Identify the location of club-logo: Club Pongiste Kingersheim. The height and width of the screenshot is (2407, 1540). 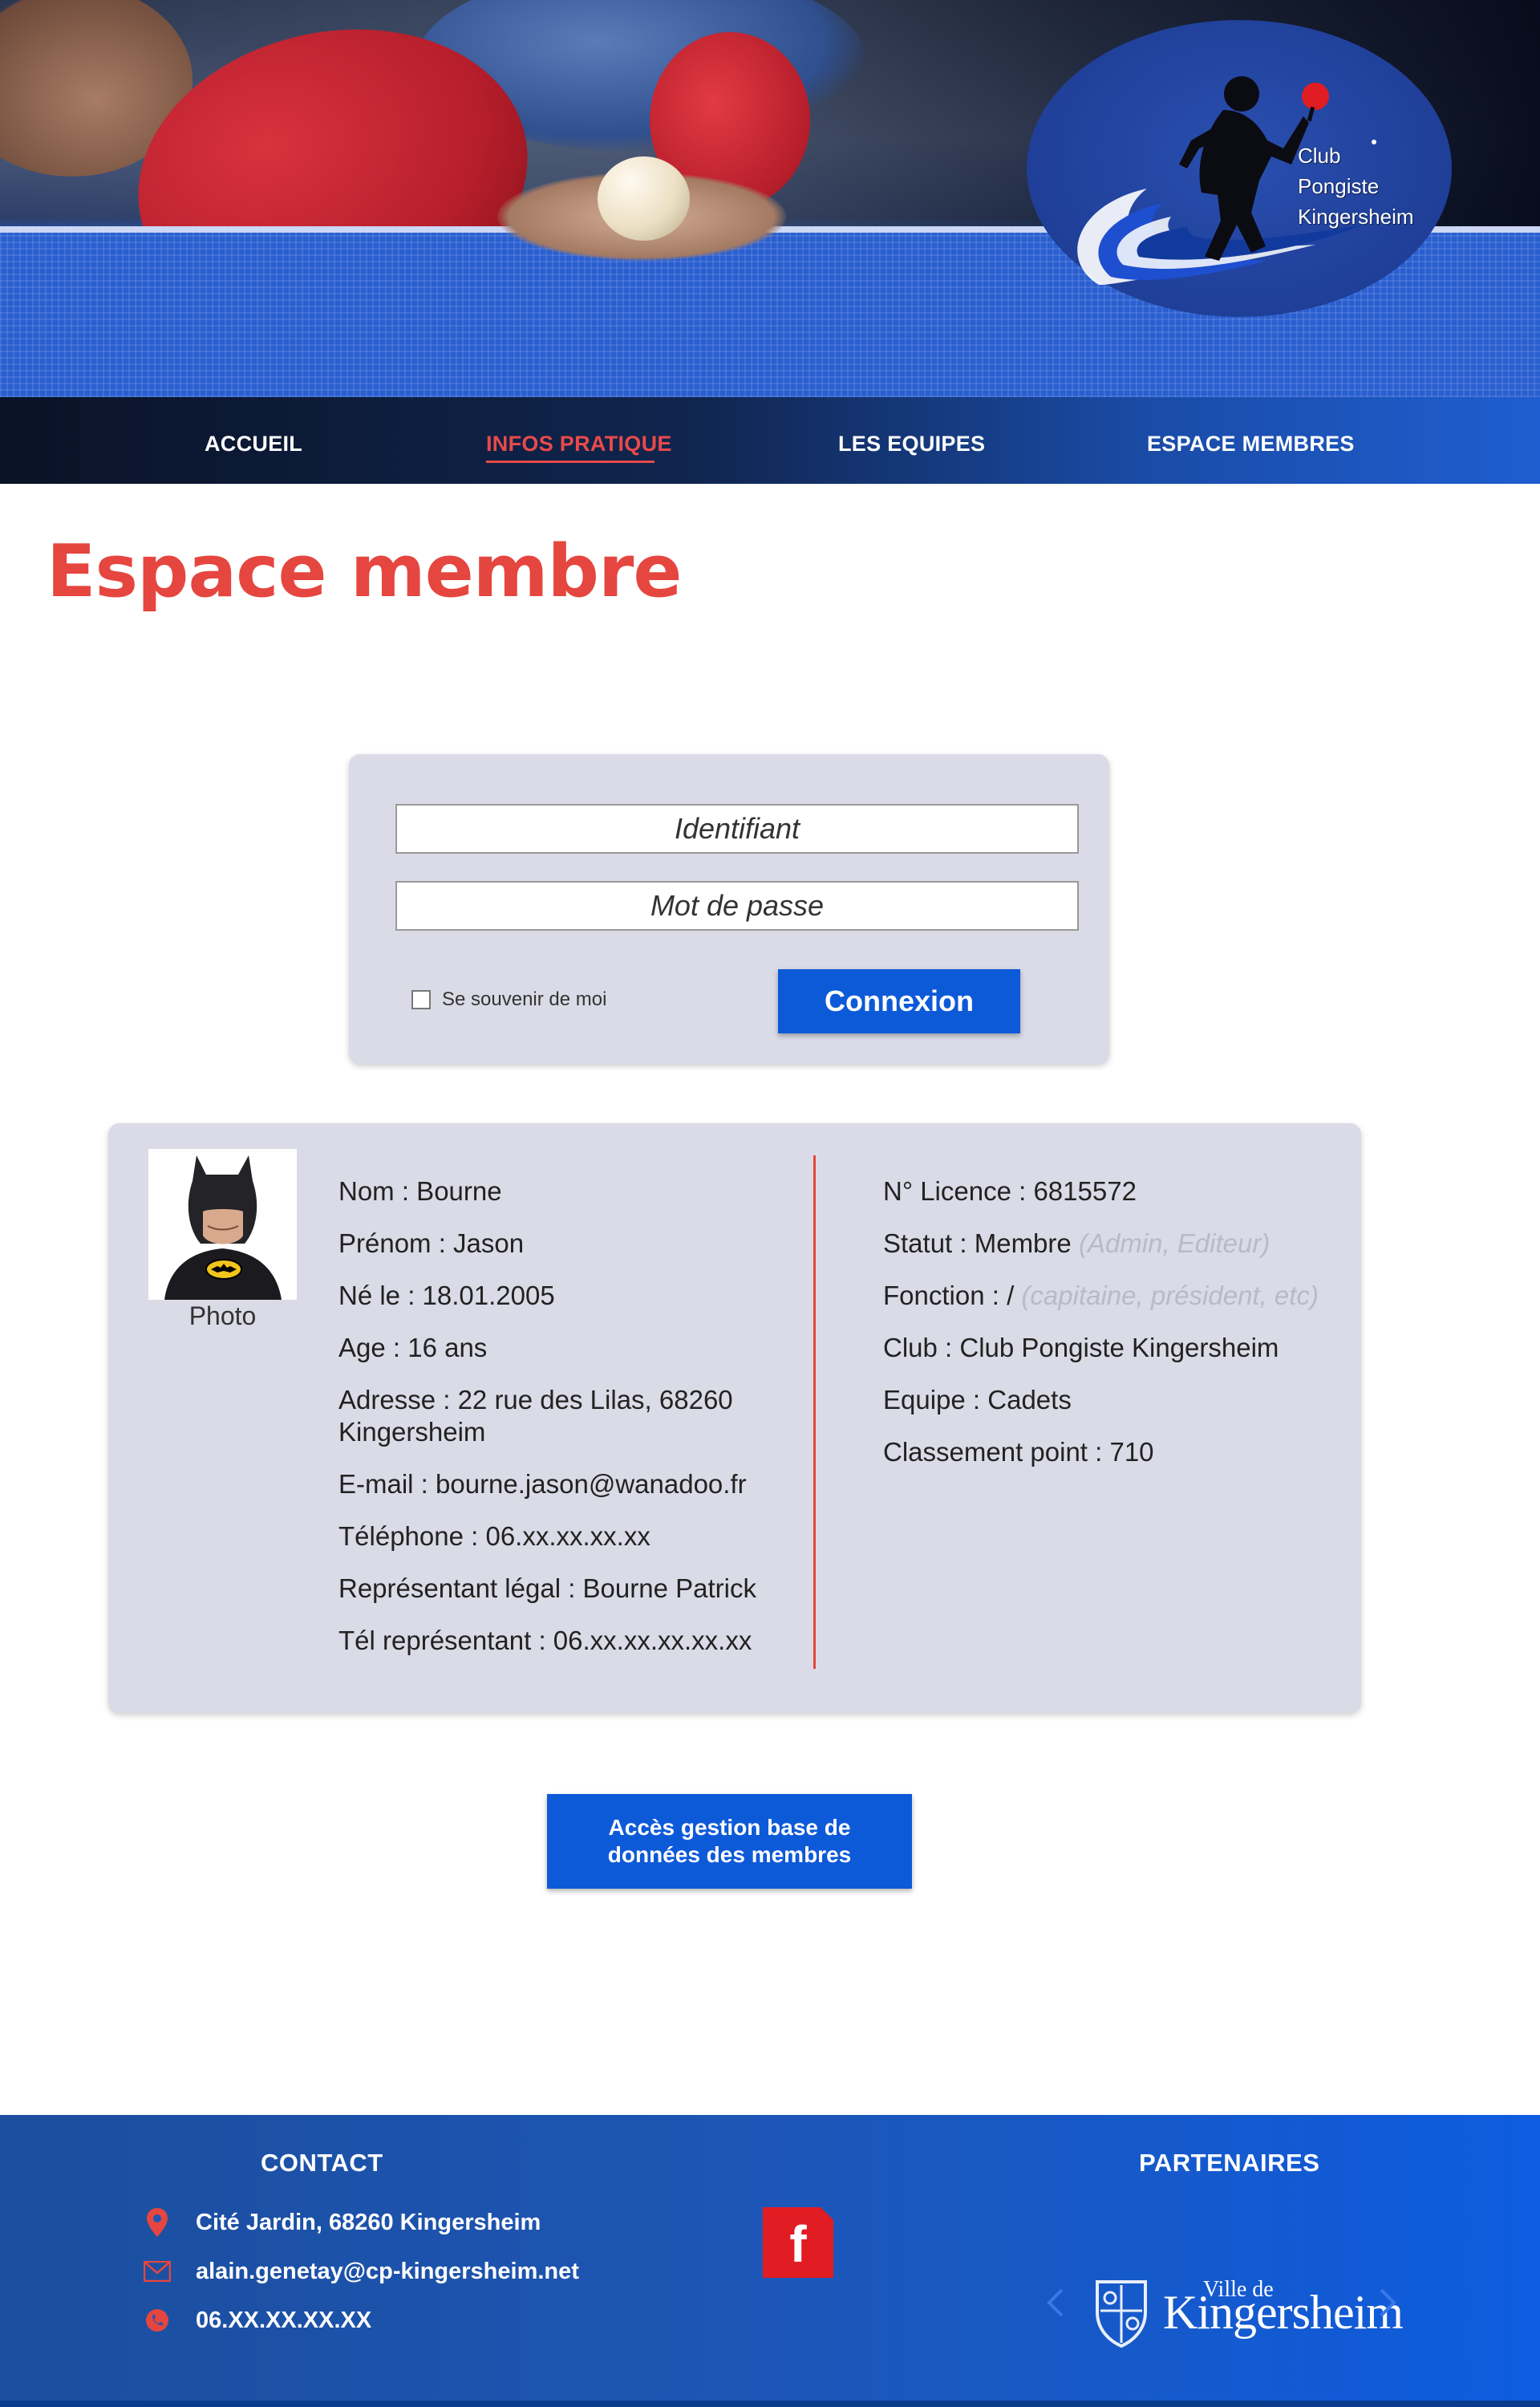
(1239, 168).